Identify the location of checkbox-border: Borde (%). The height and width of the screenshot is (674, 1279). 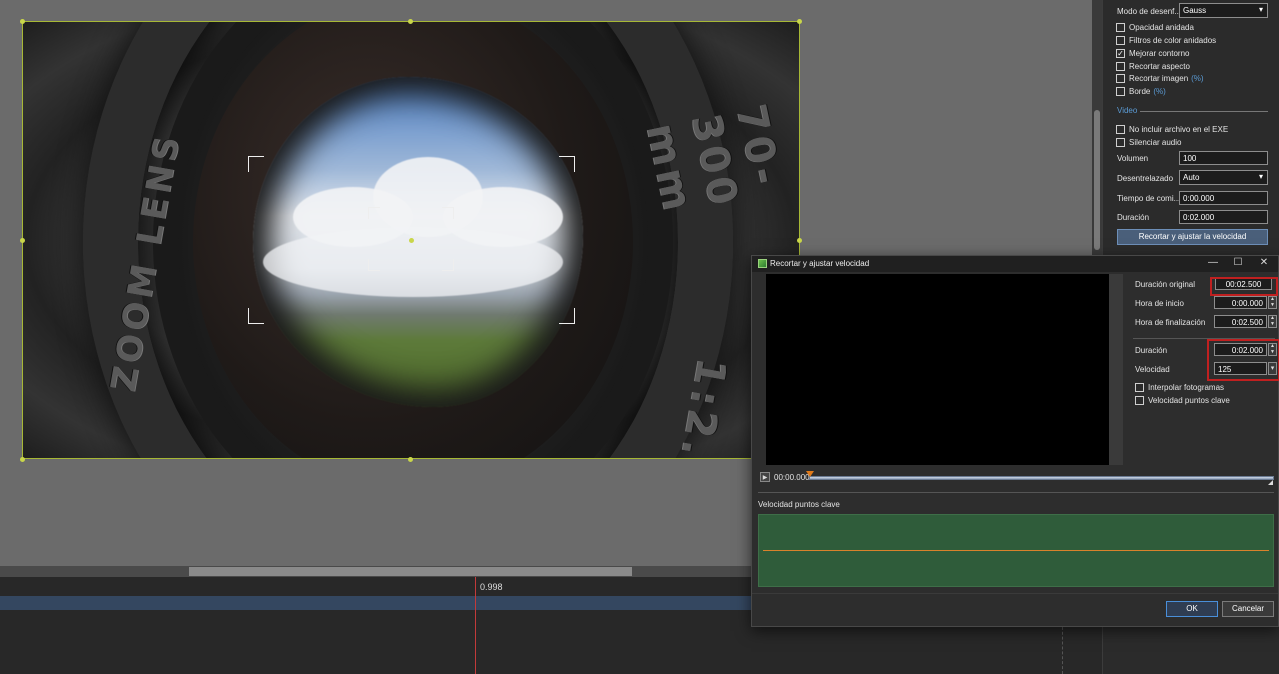
(1141, 91).